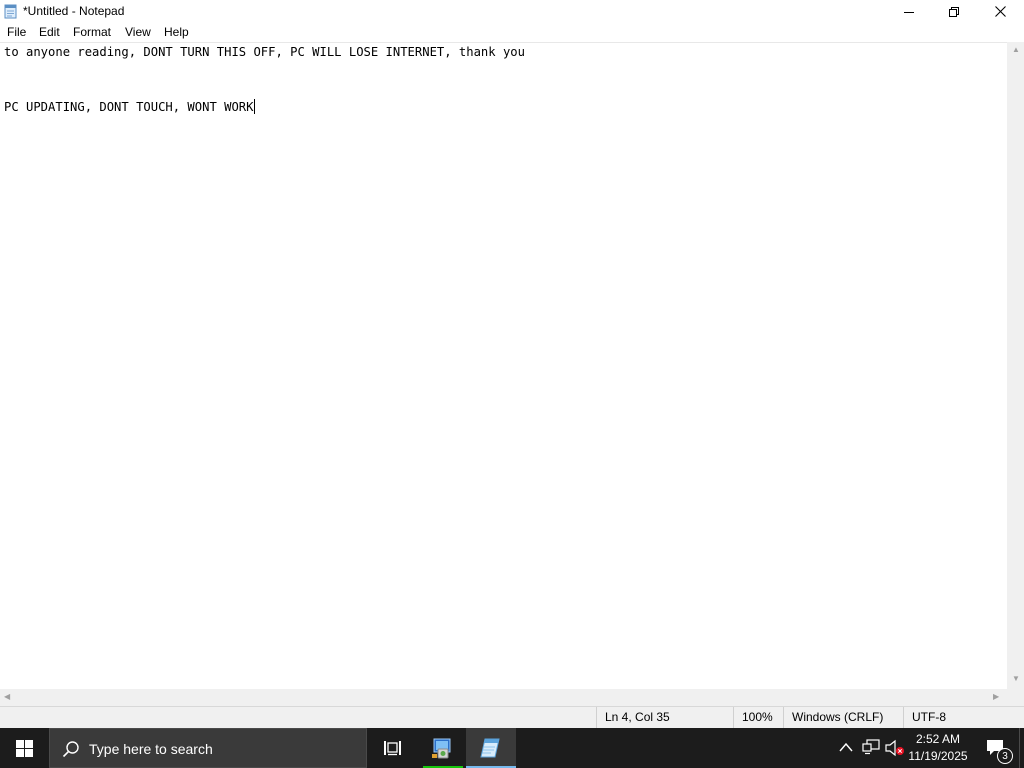  What do you see at coordinates (512, 717) in the screenshot?
I see `status-bar: Ln 4, Col 35 100% Windows (CRLF) UTF-8` at bounding box center [512, 717].